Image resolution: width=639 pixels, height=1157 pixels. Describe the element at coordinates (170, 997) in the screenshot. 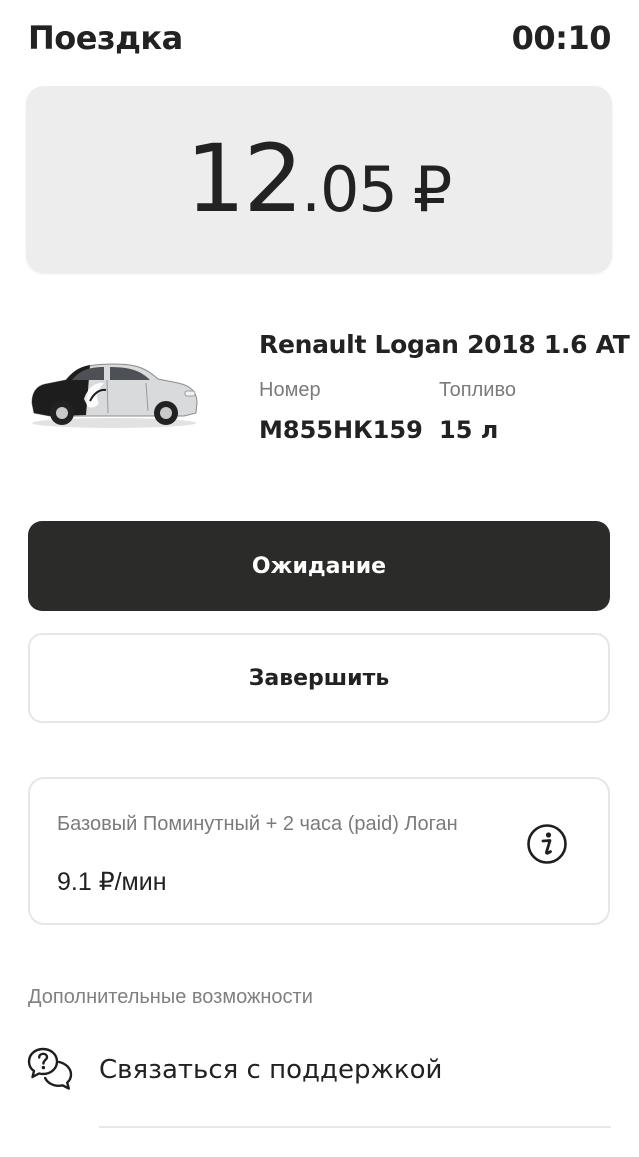

I see `section-title-extras: Дополнительные возможности` at that location.